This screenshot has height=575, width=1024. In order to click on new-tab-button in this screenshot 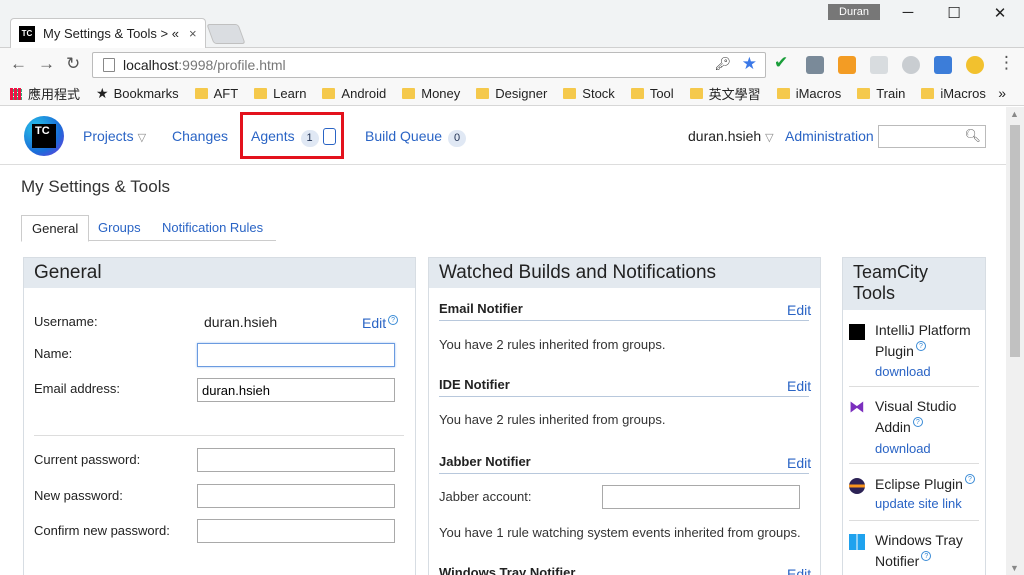, I will do `click(226, 34)`.